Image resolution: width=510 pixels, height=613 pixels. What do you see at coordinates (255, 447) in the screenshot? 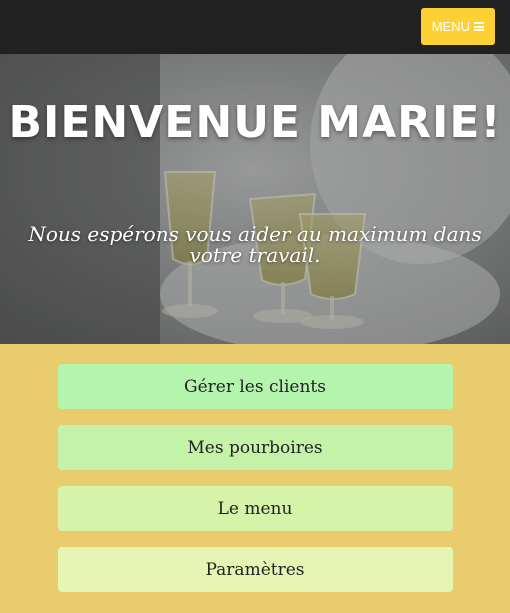
I see `my-tips-button: Mes pourboires` at bounding box center [255, 447].